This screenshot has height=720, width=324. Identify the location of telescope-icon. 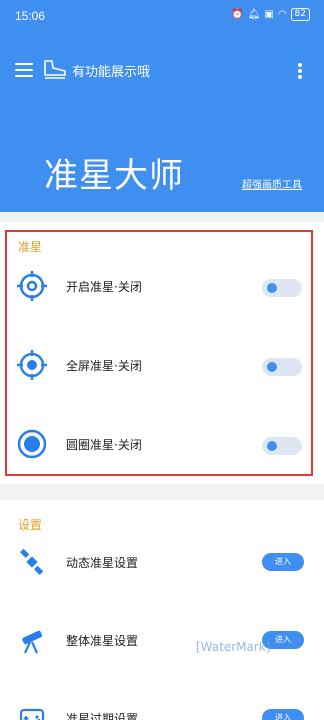
(32, 642).